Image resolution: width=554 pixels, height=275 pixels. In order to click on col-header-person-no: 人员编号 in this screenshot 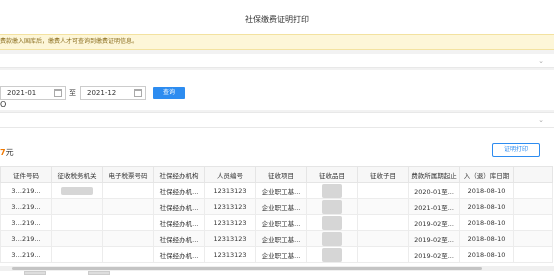, I will do `click(230, 174)`.